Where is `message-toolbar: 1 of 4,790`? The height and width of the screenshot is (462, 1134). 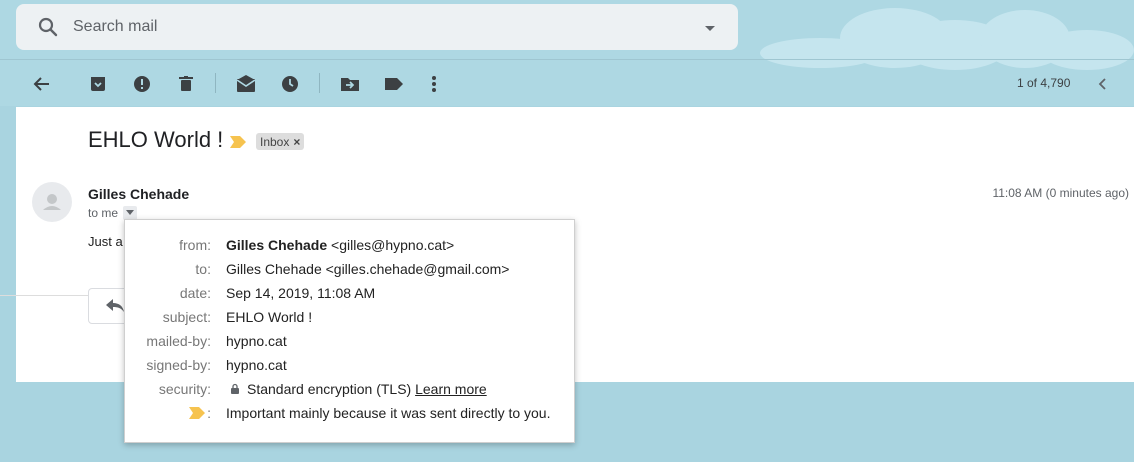
message-toolbar: 1 of 4,790 is located at coordinates (567, 83).